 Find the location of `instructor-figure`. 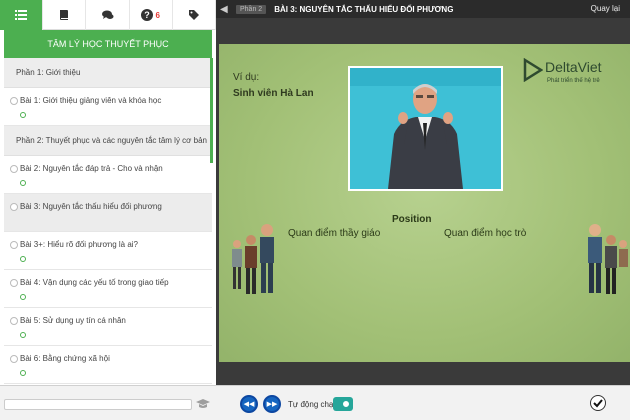

instructor-figure is located at coordinates (425, 128).